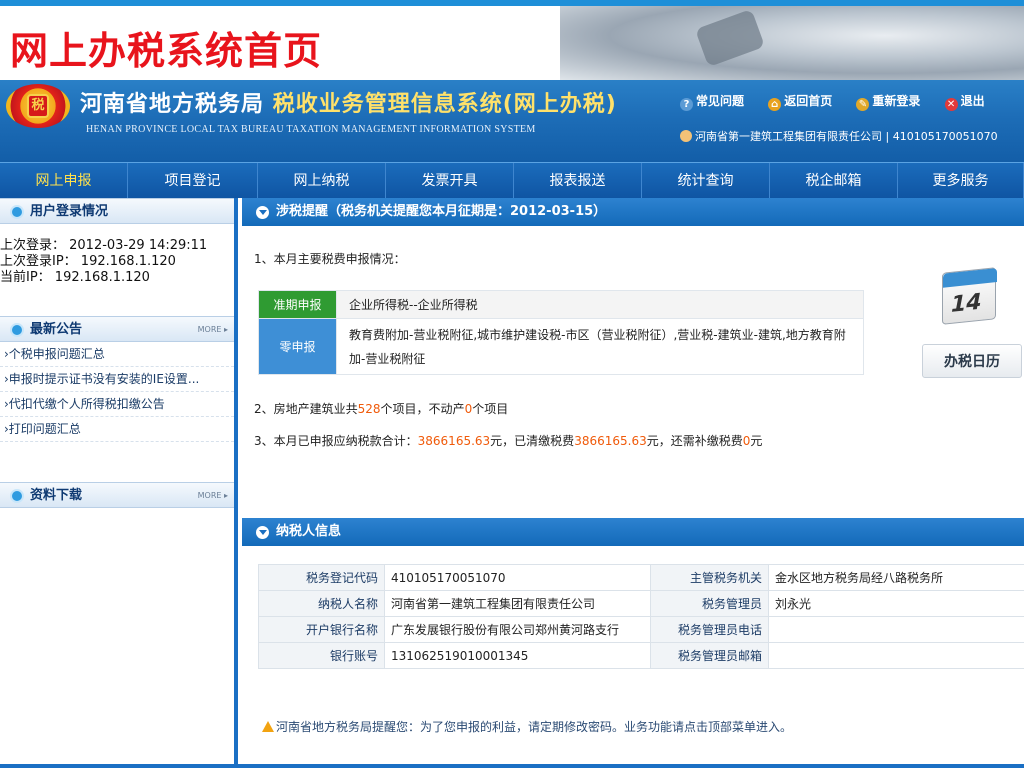  I want to click on calendar-day: 14, so click(966, 303).